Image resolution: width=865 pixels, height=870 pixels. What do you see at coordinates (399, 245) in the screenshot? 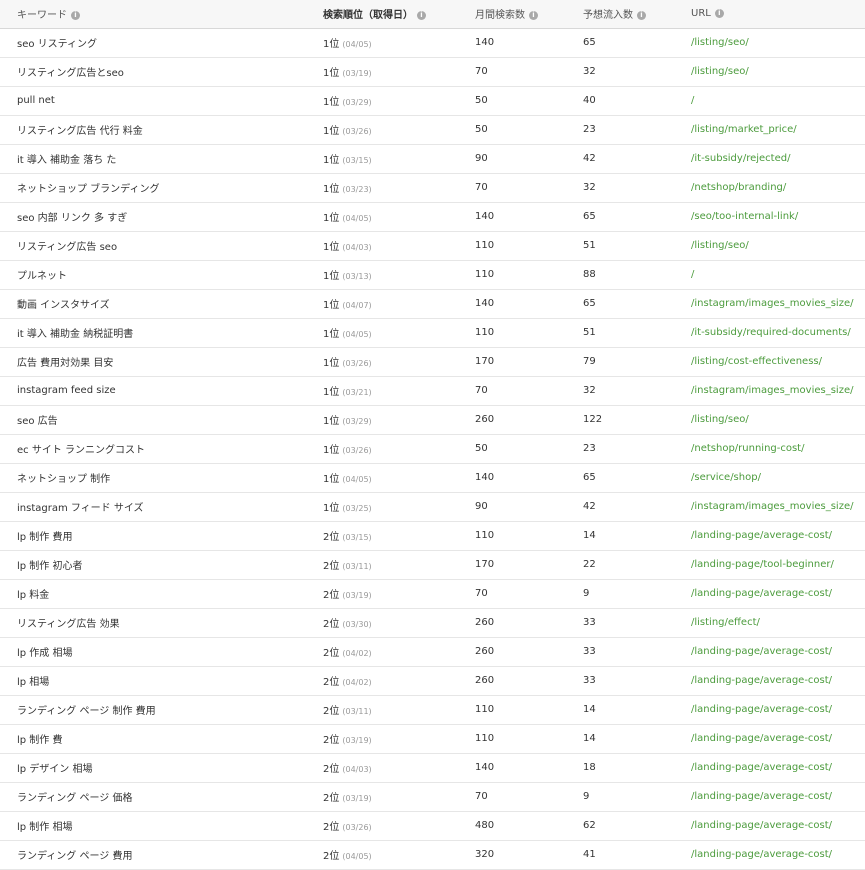
I see `rank-cell: 1位 (04/03)` at bounding box center [399, 245].